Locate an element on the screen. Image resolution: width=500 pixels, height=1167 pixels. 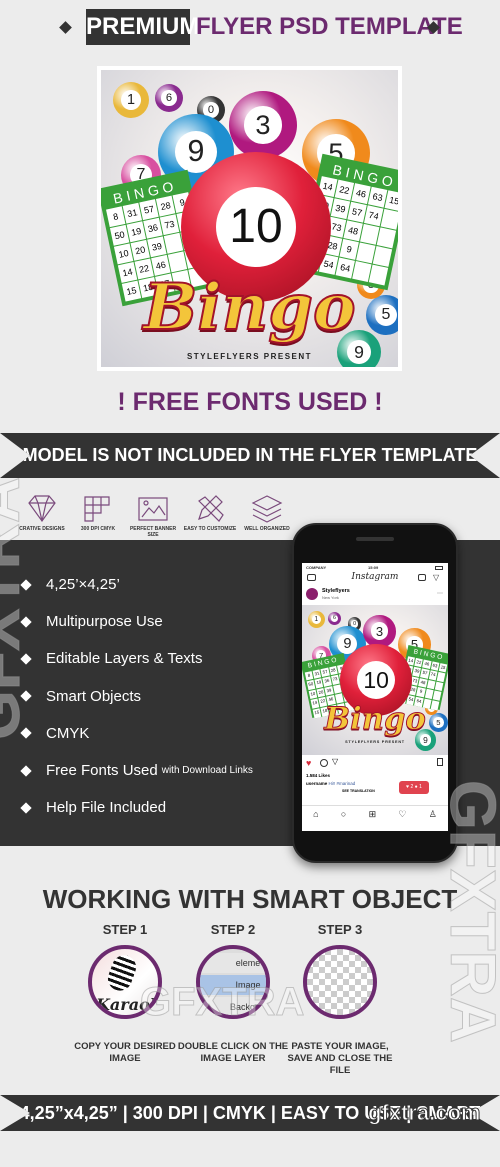
caption-text: Hi!! #marinad is located at coordinates (342, 783).